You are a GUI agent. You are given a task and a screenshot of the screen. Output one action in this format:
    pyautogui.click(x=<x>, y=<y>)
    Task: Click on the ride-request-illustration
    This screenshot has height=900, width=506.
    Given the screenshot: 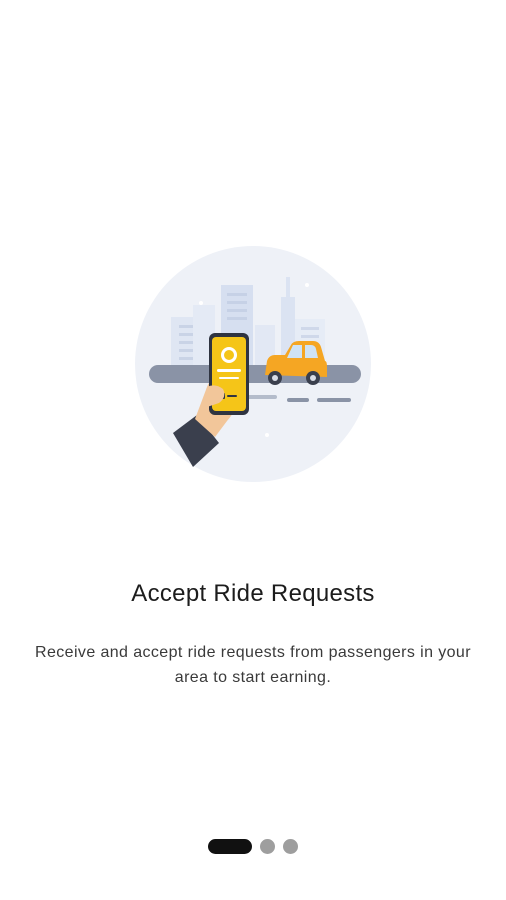 What is the action you would take?
    pyautogui.click(x=253, y=364)
    